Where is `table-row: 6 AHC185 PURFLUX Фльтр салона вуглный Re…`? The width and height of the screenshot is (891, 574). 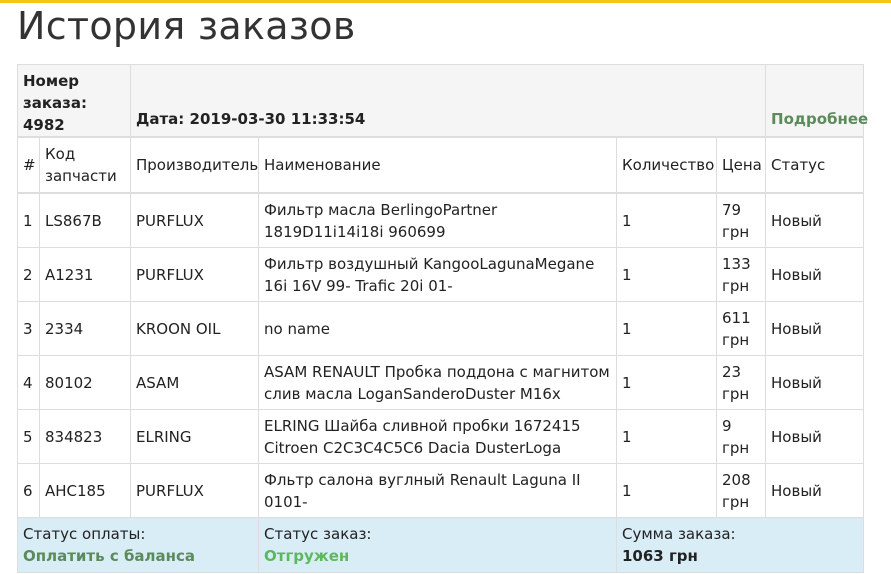
table-row: 6 AHC185 PURFLUX Фльтр салона вуглный Re… is located at coordinates (441, 490).